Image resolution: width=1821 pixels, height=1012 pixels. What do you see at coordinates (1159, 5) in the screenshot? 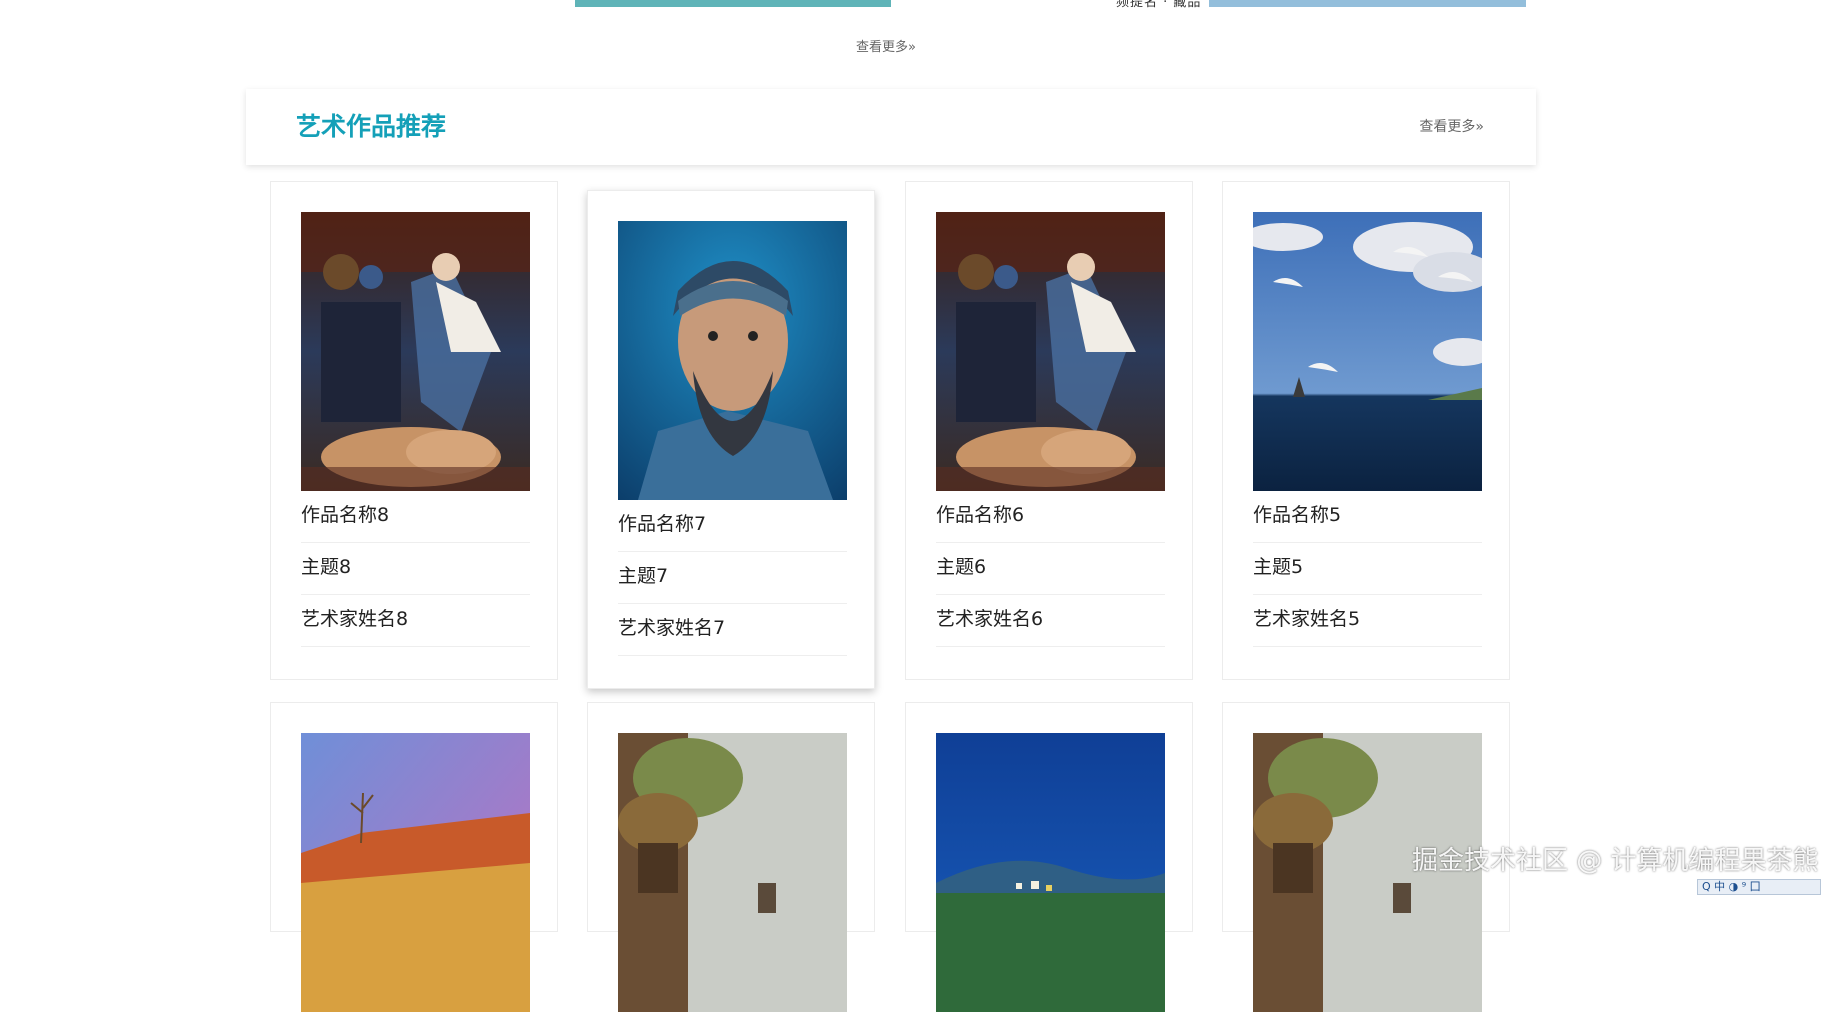
I see `previous-section-cut-text: 频提名 · 藏品` at bounding box center [1159, 5].